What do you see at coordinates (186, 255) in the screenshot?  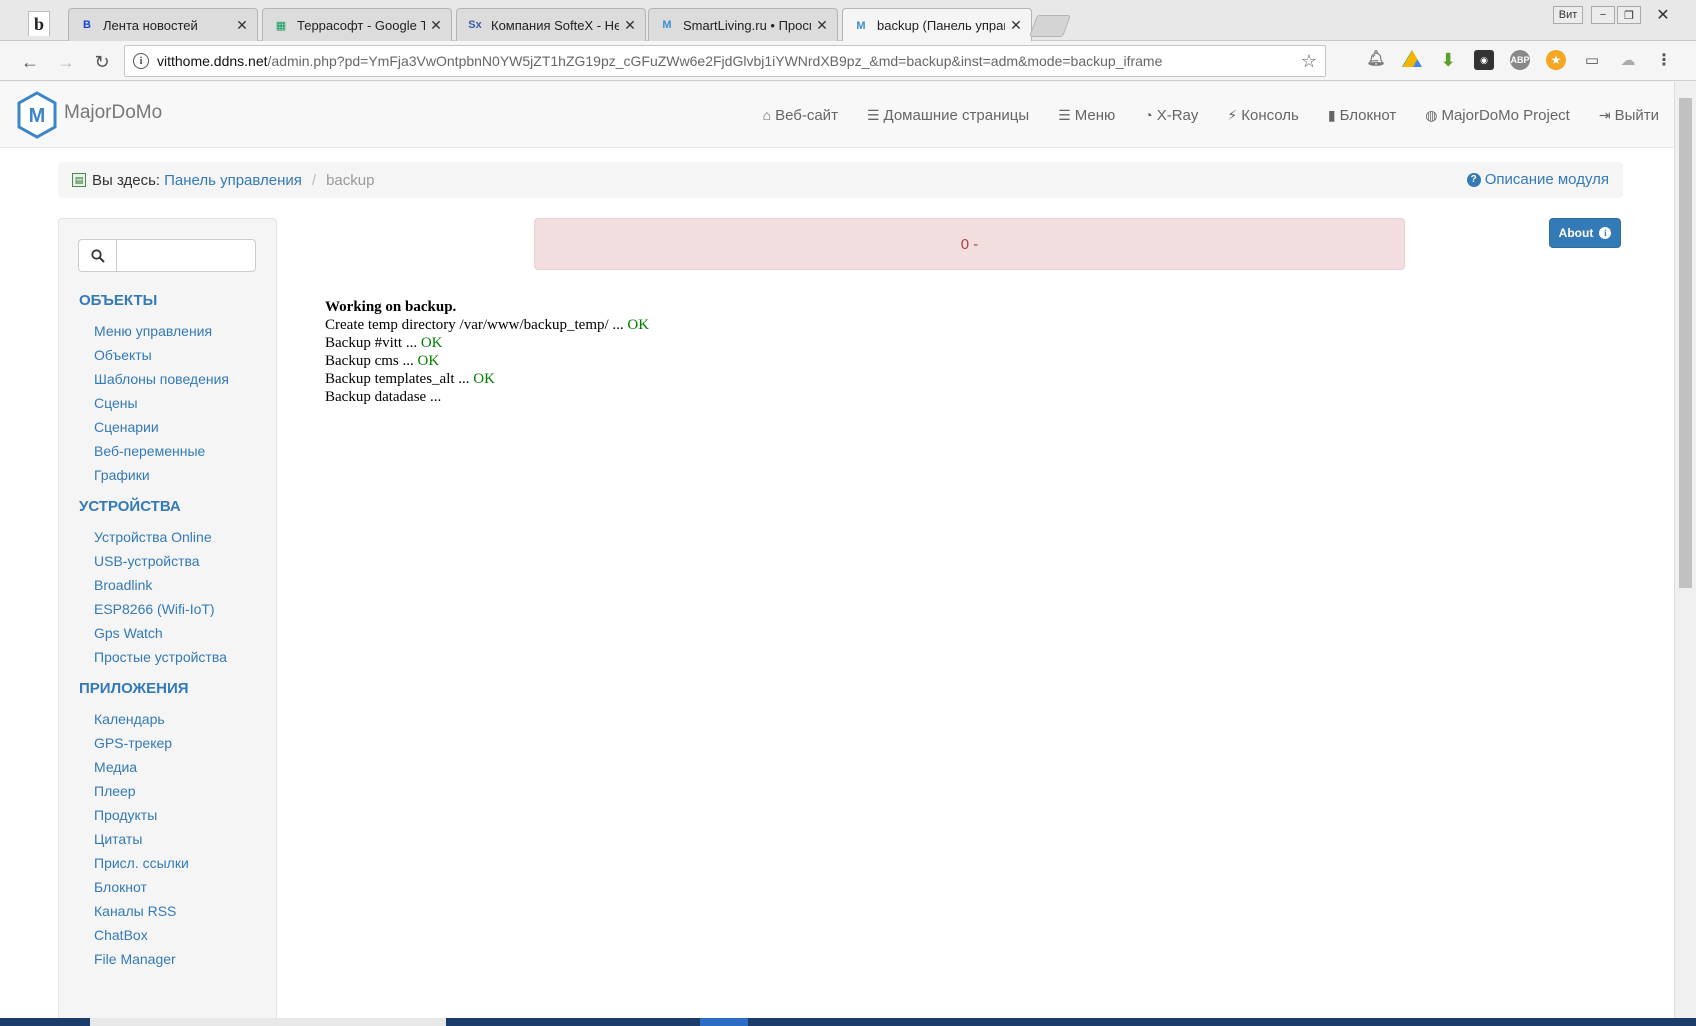 I see `search-input` at bounding box center [186, 255].